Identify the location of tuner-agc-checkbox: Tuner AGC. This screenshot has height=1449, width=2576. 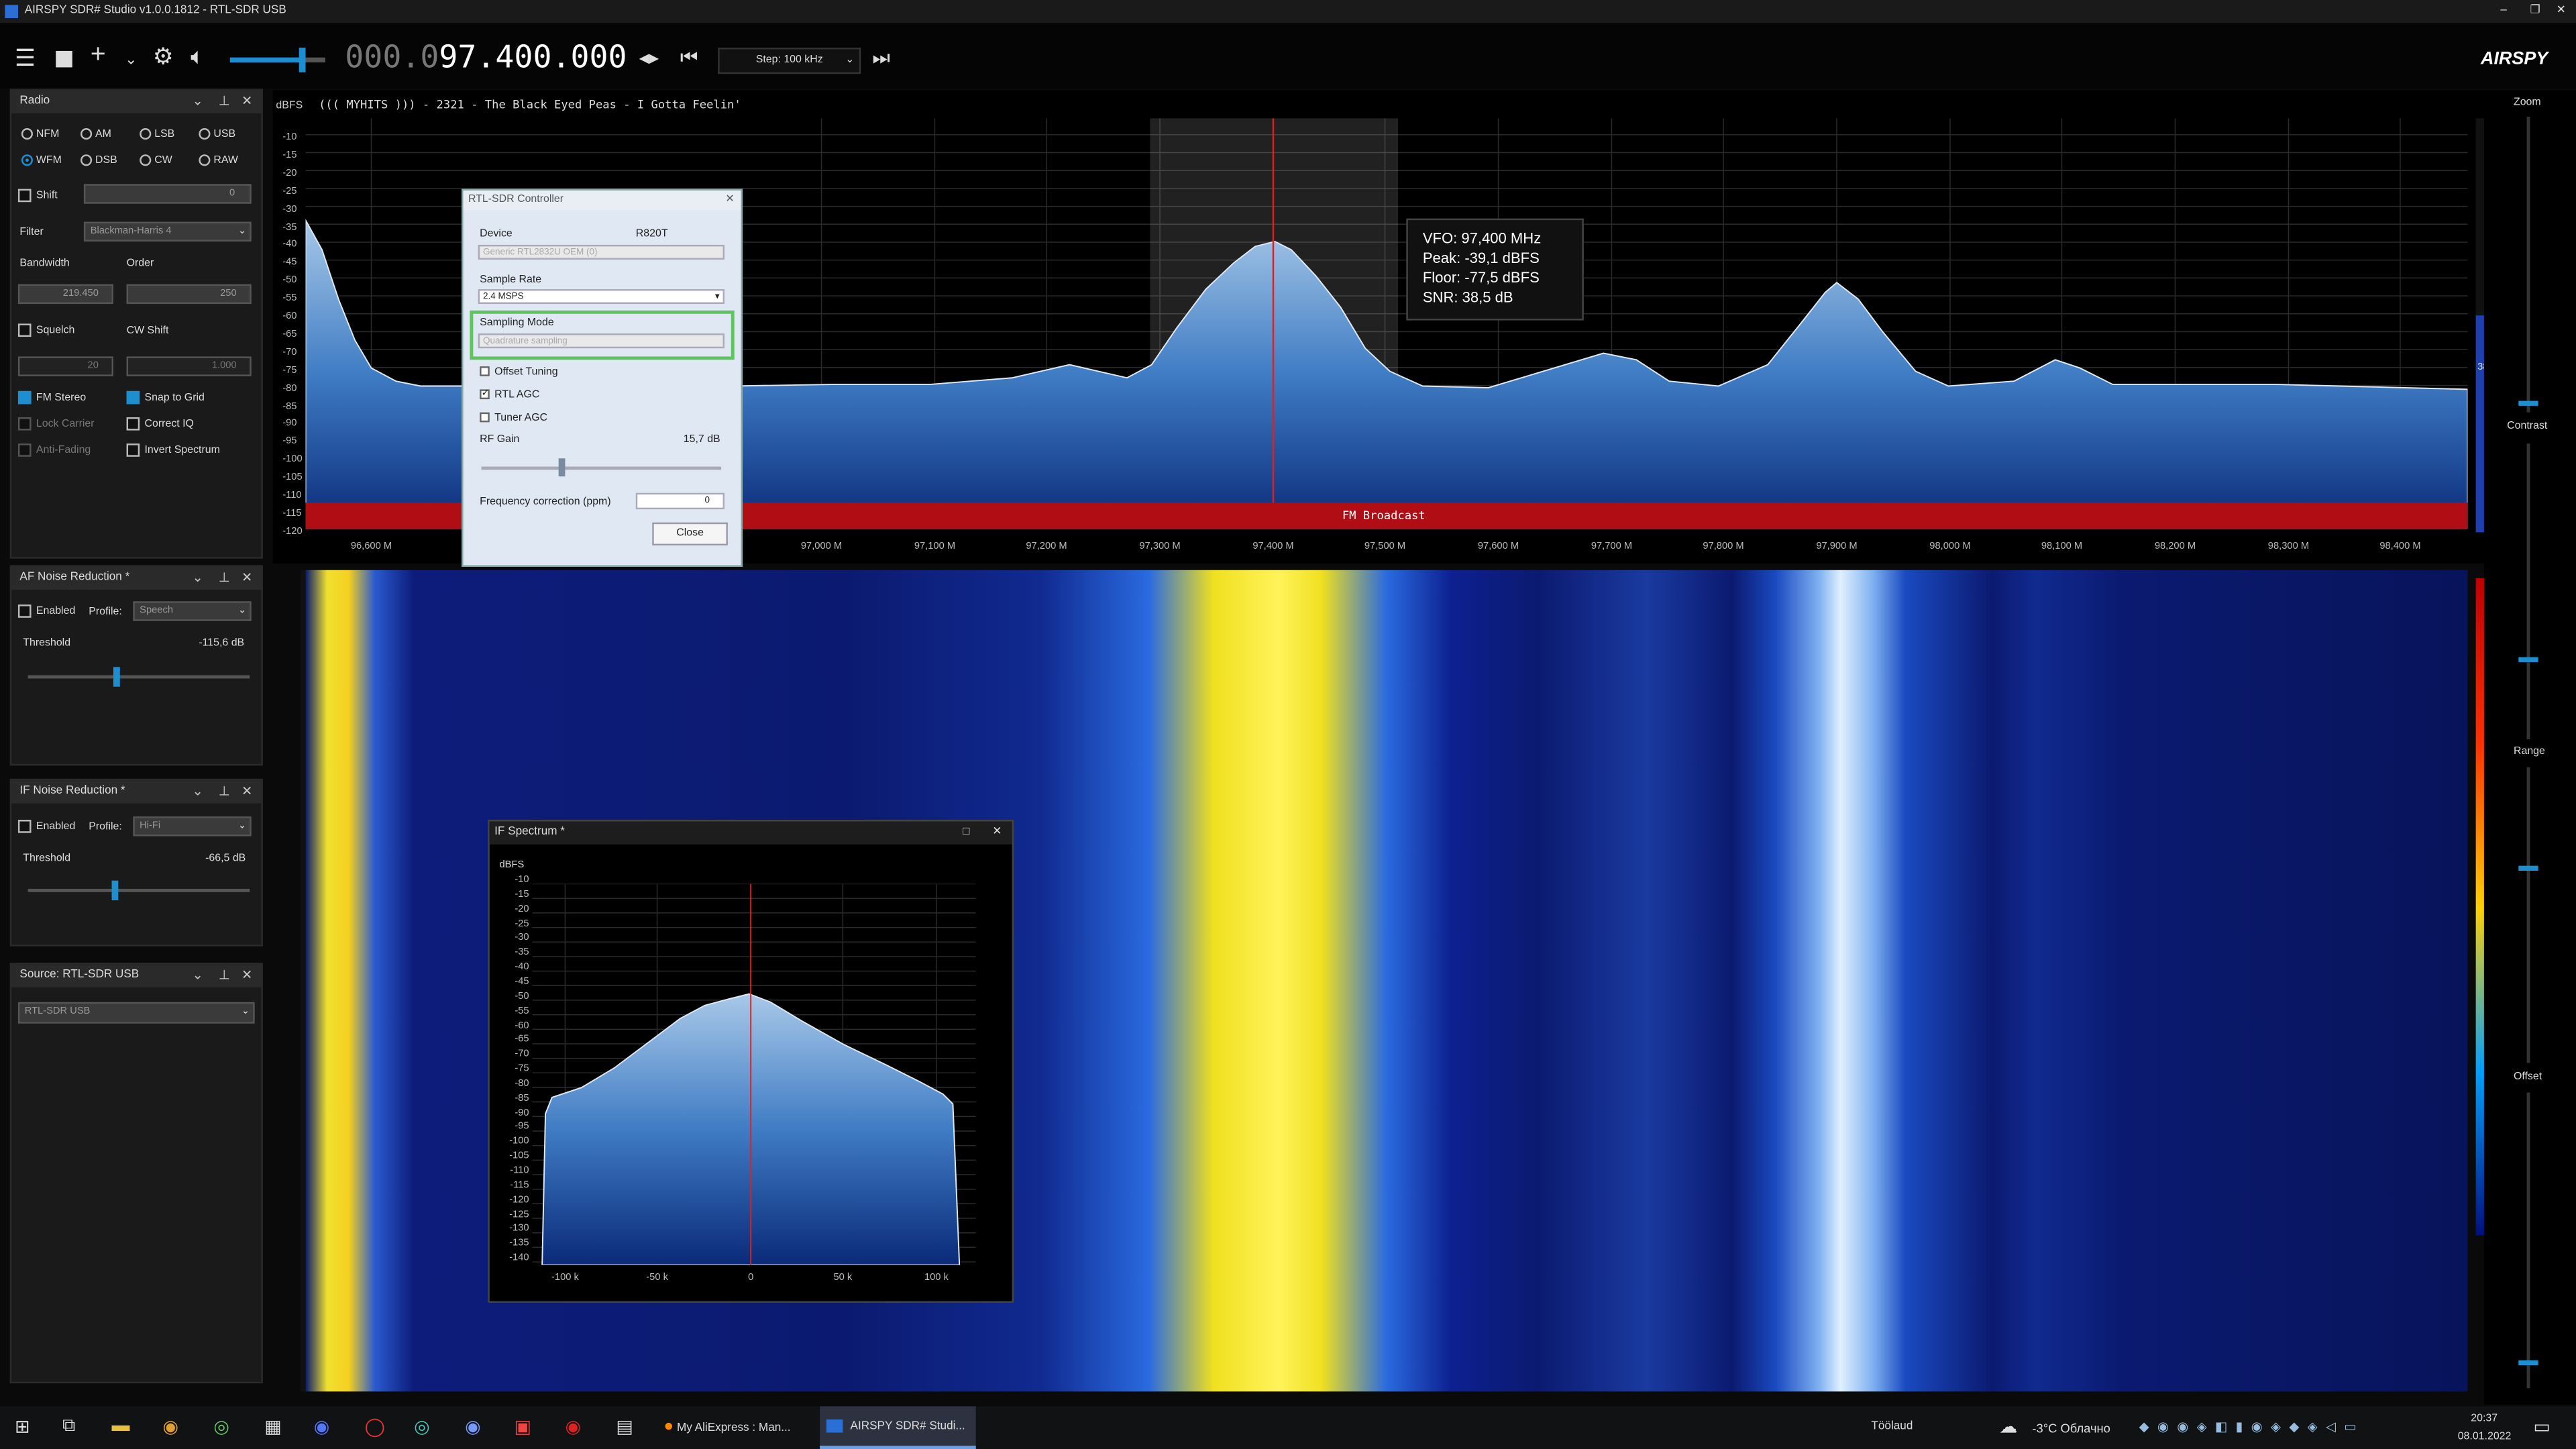
(513, 418).